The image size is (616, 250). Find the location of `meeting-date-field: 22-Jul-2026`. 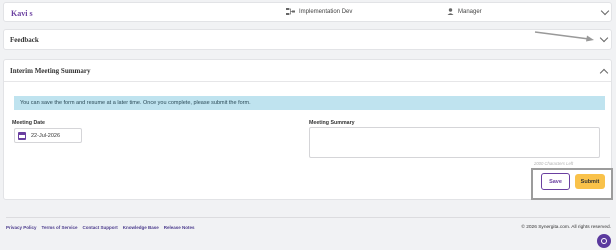

meeting-date-field: 22-Jul-2026 is located at coordinates (48, 135).